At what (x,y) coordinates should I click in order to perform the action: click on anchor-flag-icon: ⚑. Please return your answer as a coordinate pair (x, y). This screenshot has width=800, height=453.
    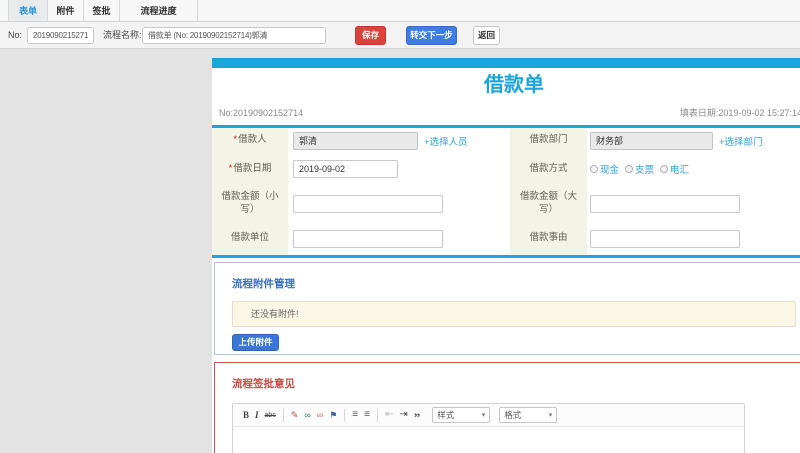
    Looking at the image, I should click on (333, 415).